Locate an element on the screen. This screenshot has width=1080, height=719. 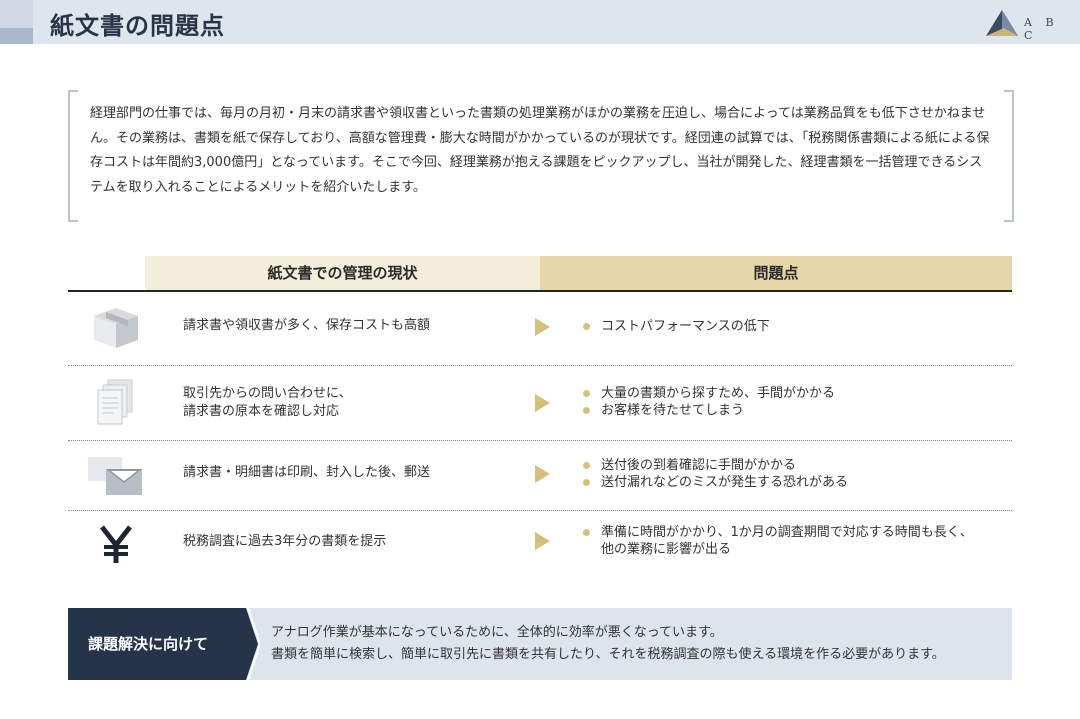
issue-item: 送付漏れなどのミスが発生する恐れがある is located at coordinates (791, 482).